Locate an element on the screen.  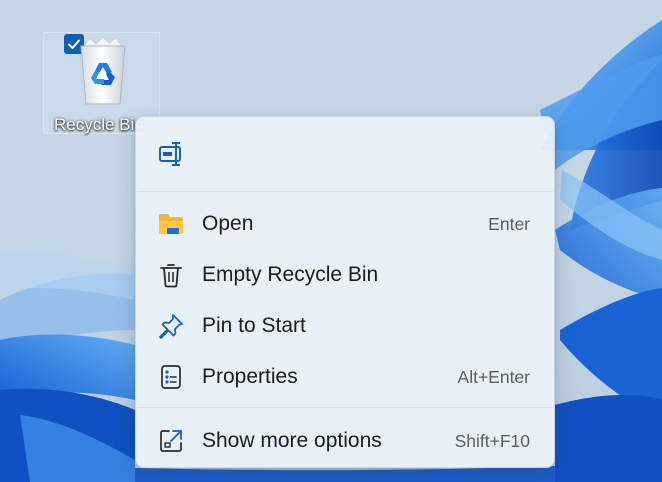
menu-item-label: Show more options is located at coordinates (292, 440).